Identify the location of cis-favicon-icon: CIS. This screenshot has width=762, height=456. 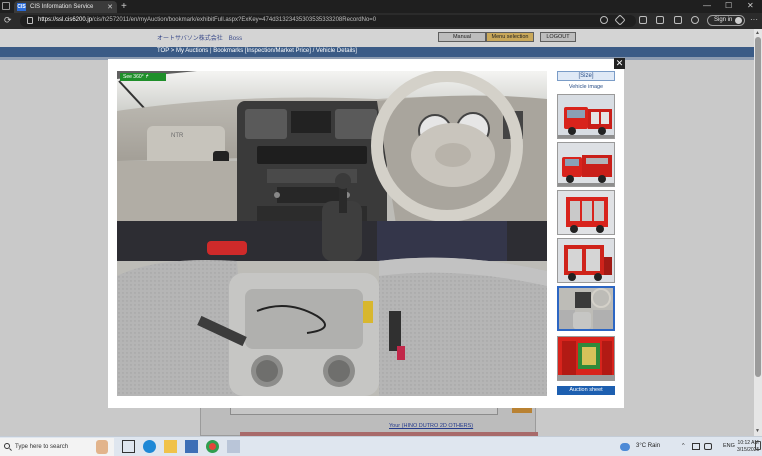
(21, 7).